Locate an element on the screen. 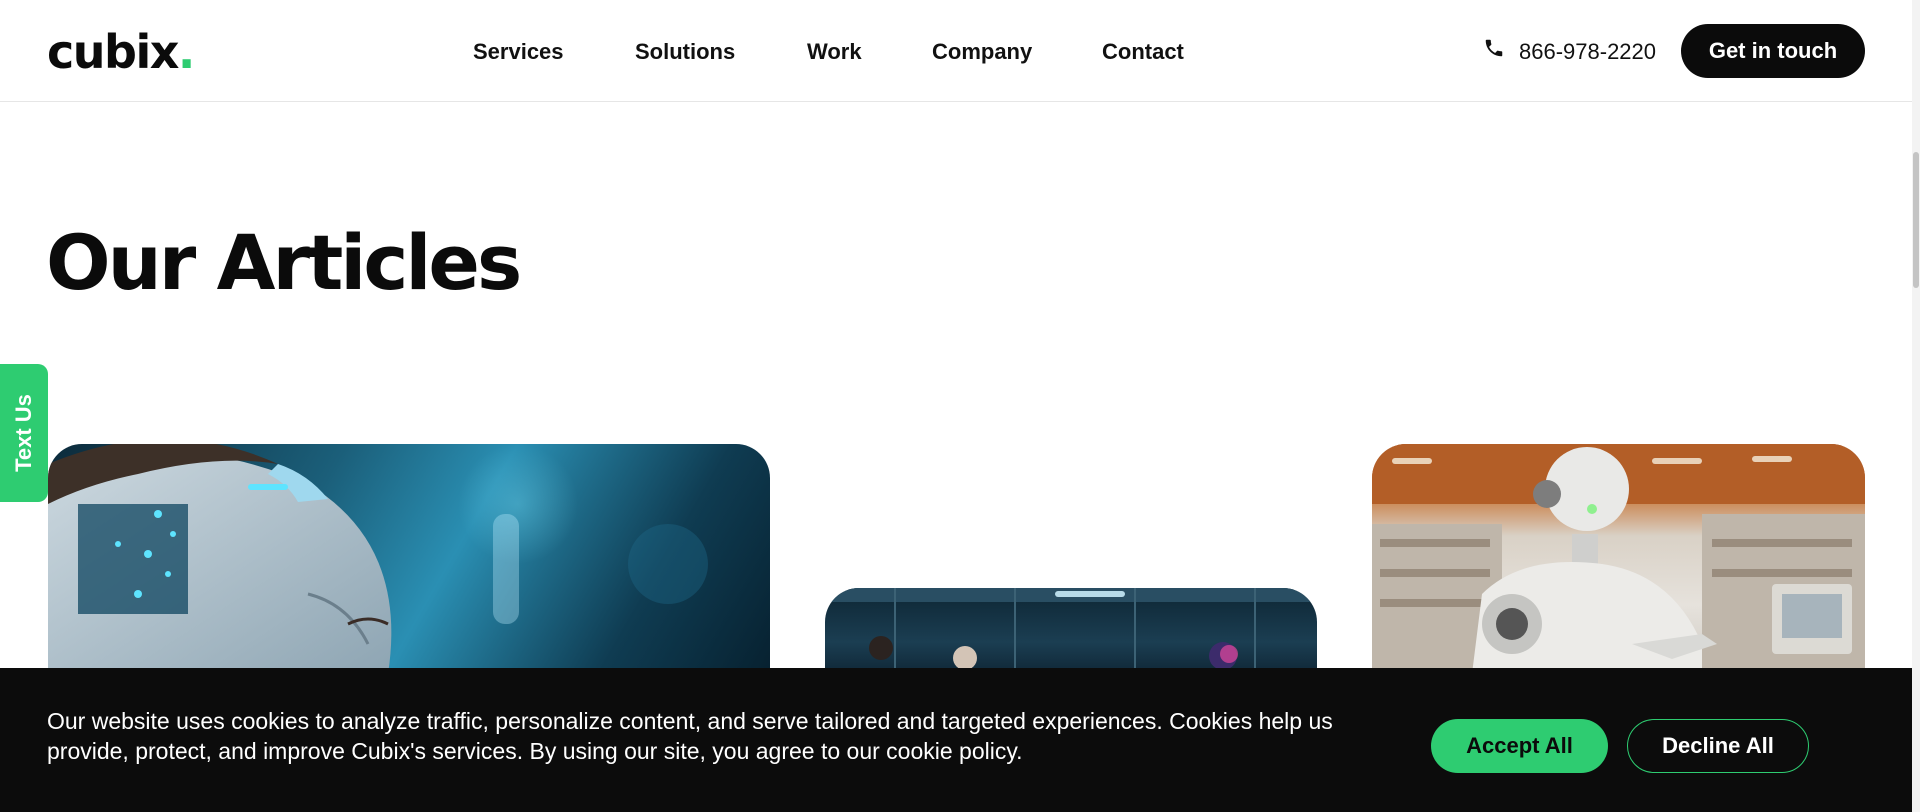  decline-all-button: Decline All is located at coordinates (1718, 746).